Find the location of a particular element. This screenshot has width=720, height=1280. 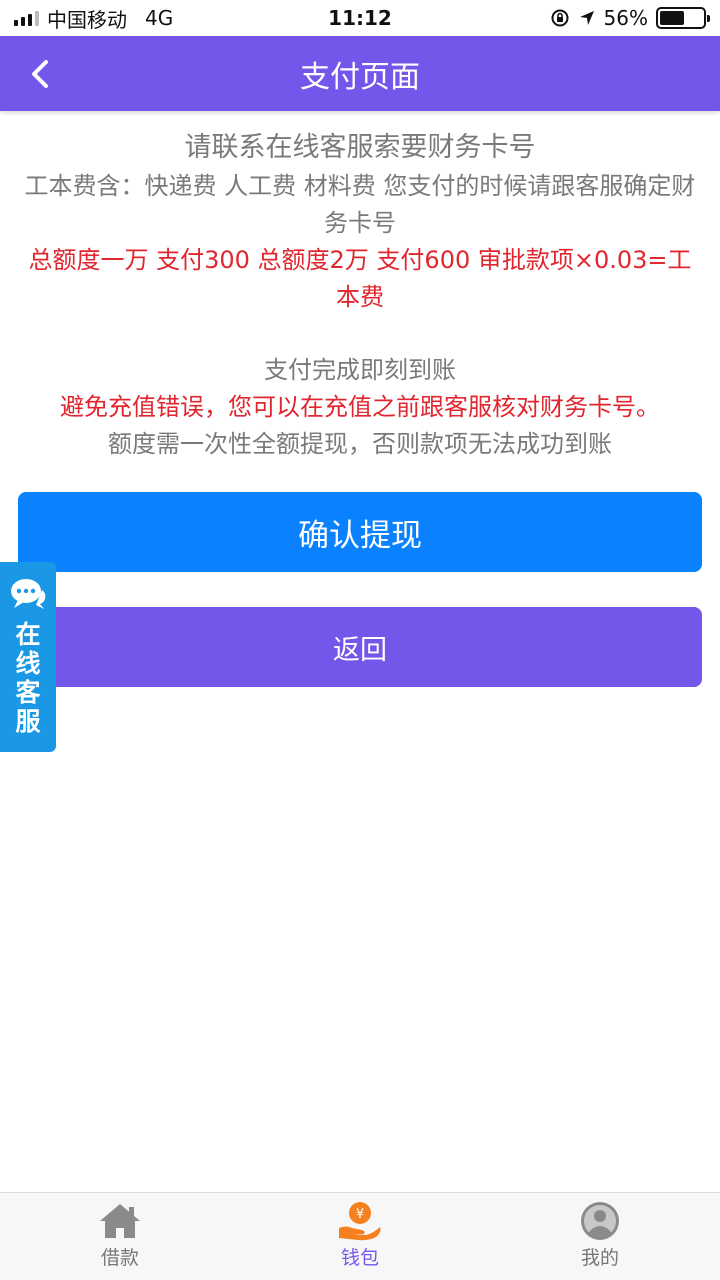

tab-label-loan: 借款 is located at coordinates (119, 1258).